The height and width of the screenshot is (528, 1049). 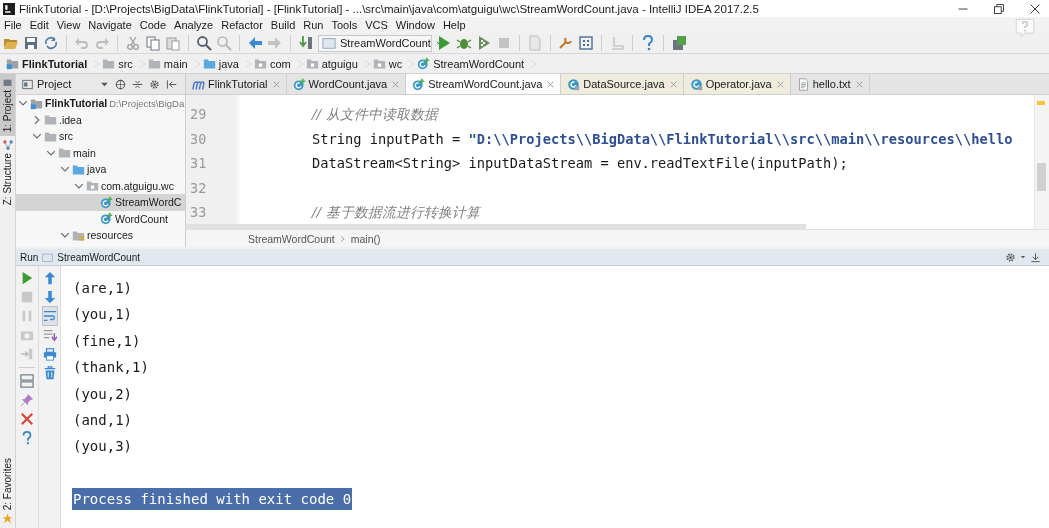 I want to click on restore-icon, so click(x=999, y=8).